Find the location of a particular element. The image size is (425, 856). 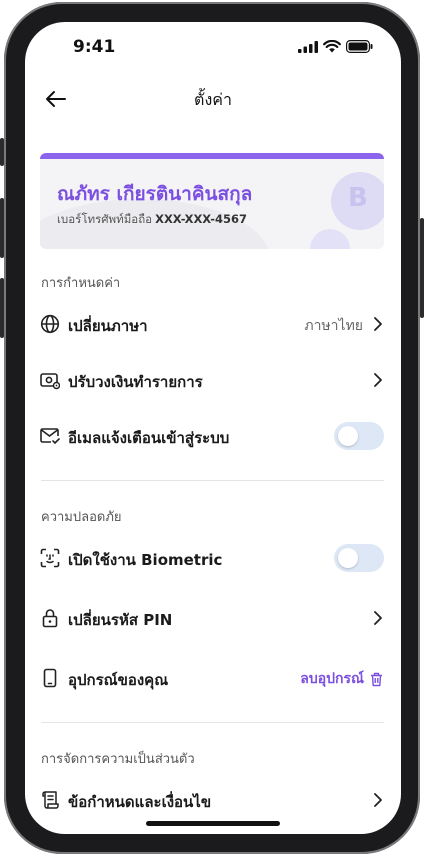

lock-icon is located at coordinates (50, 618).